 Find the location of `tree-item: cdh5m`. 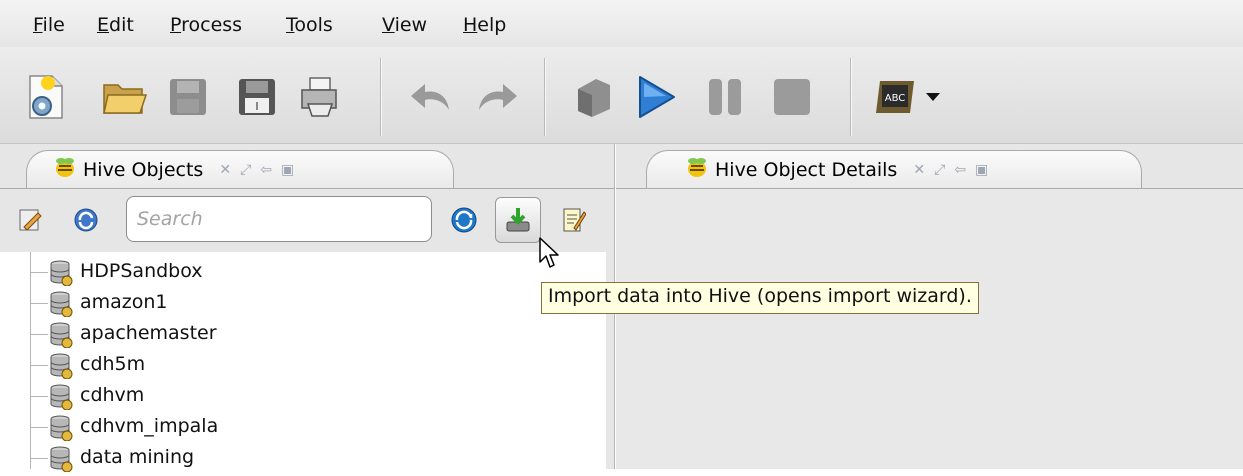

tree-item: cdh5m is located at coordinates (300, 365).